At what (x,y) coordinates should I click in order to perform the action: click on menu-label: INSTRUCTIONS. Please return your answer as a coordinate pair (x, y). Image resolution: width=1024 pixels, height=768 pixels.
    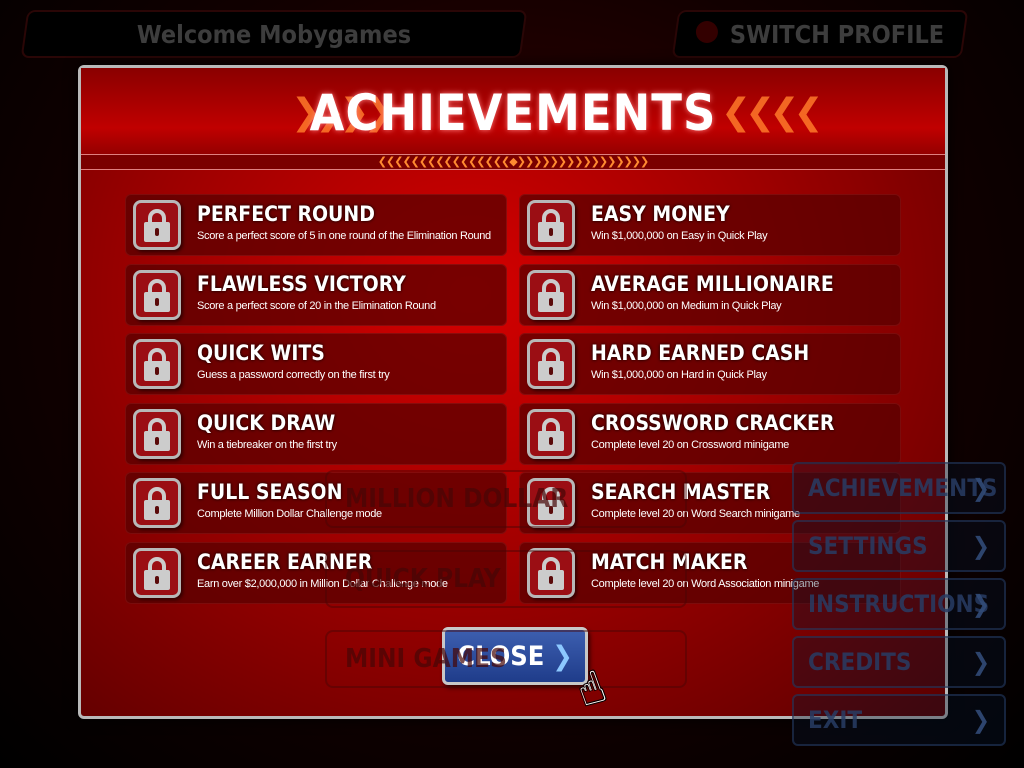
    Looking at the image, I should click on (899, 604).